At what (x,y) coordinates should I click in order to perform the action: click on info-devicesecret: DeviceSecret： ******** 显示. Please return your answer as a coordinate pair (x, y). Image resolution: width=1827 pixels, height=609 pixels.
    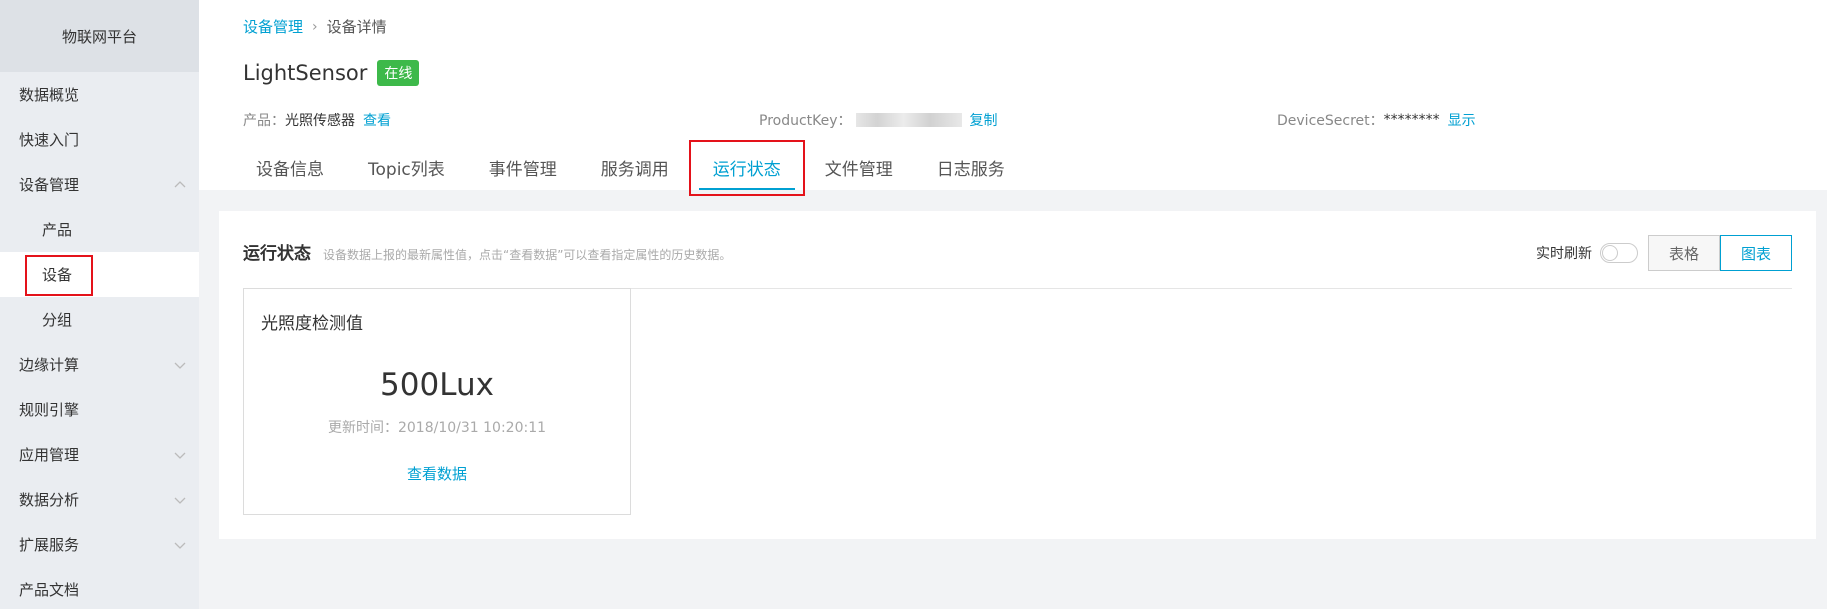
    Looking at the image, I should click on (1376, 120).